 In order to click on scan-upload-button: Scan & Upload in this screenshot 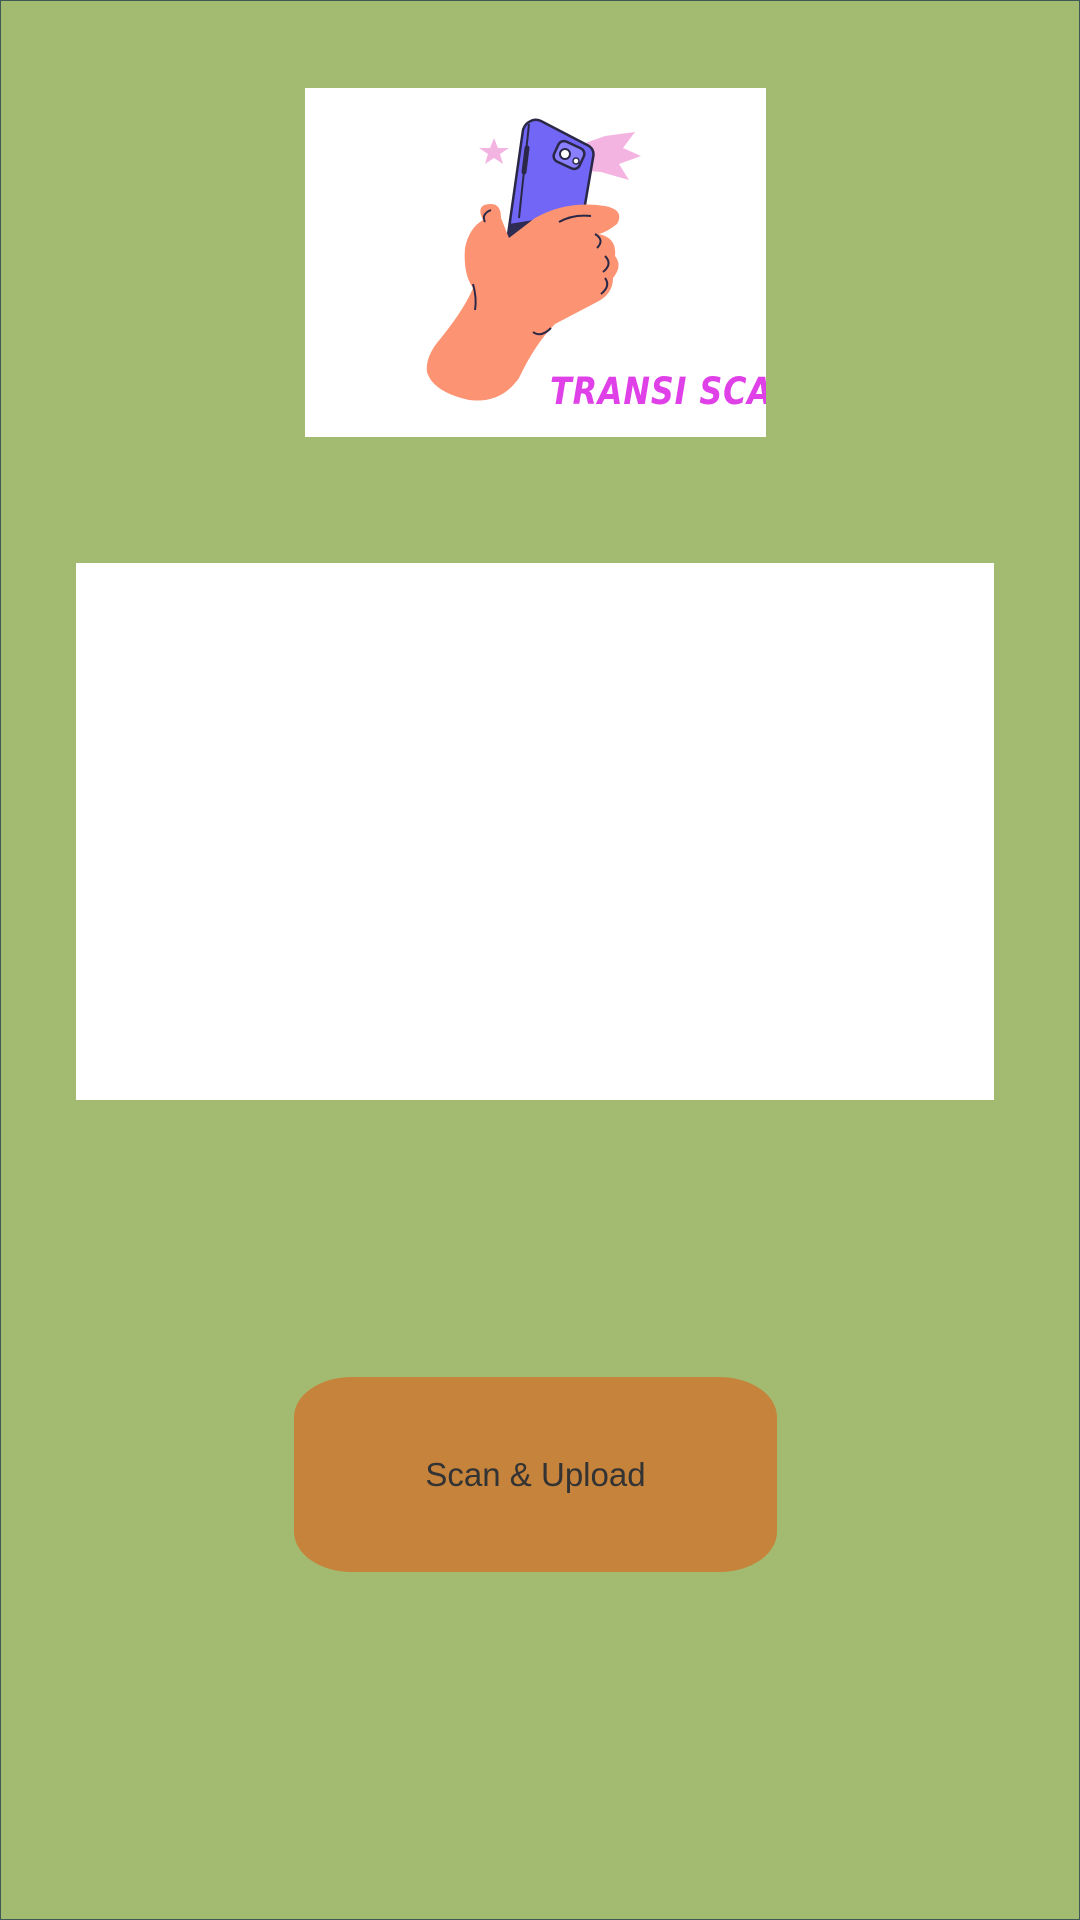, I will do `click(535, 1474)`.